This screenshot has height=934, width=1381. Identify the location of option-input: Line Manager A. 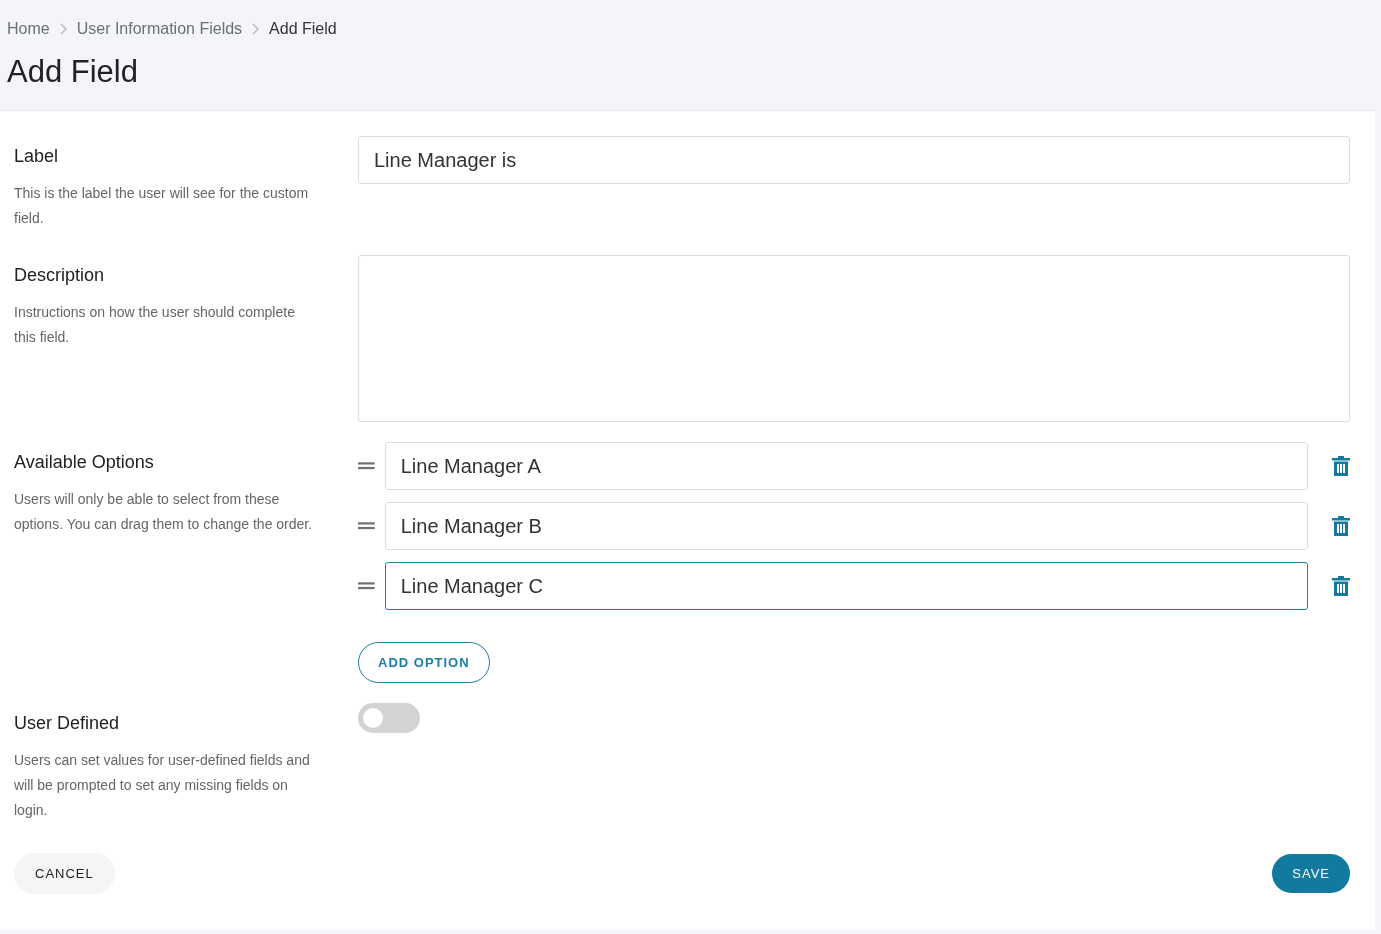
(846, 466).